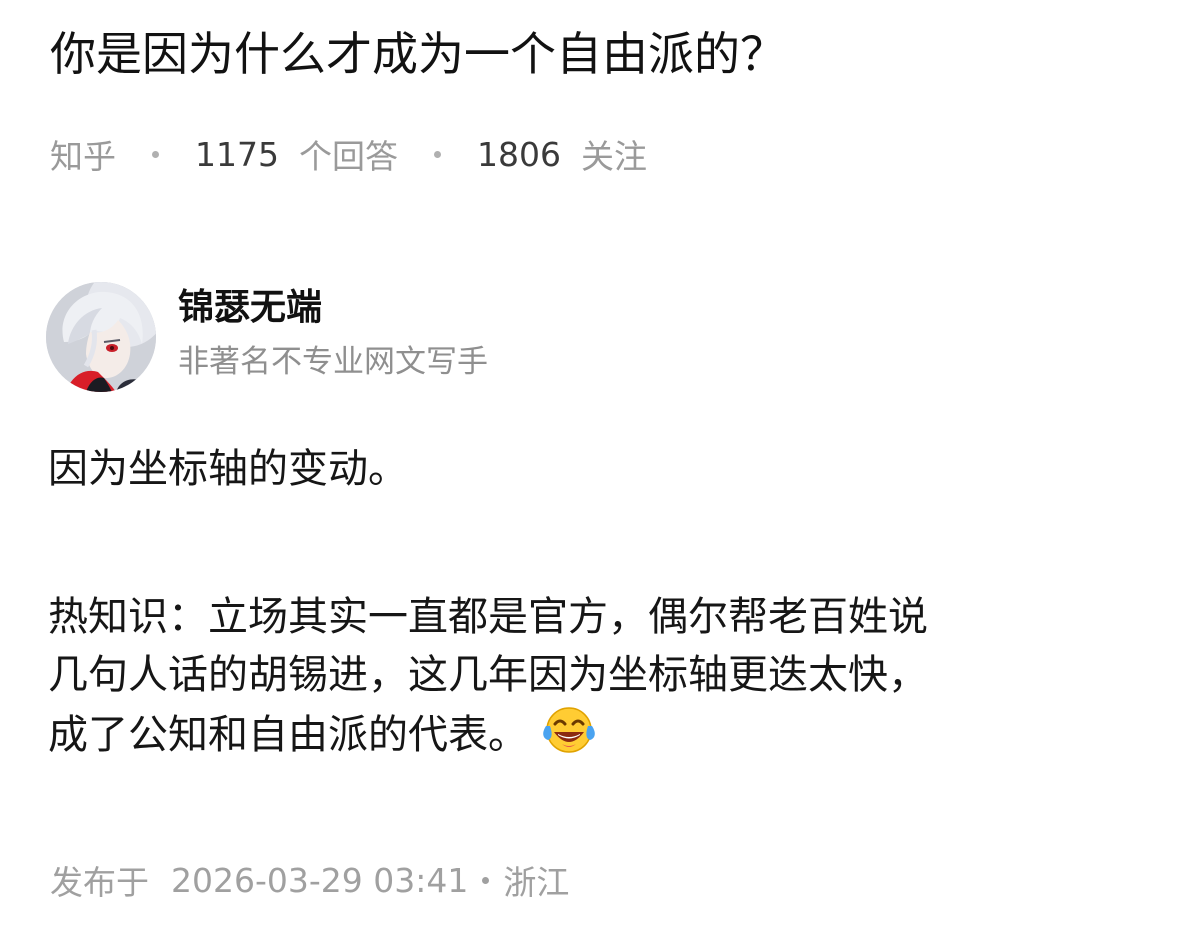  I want to click on answer-count-label: 个回答, so click(348, 156).